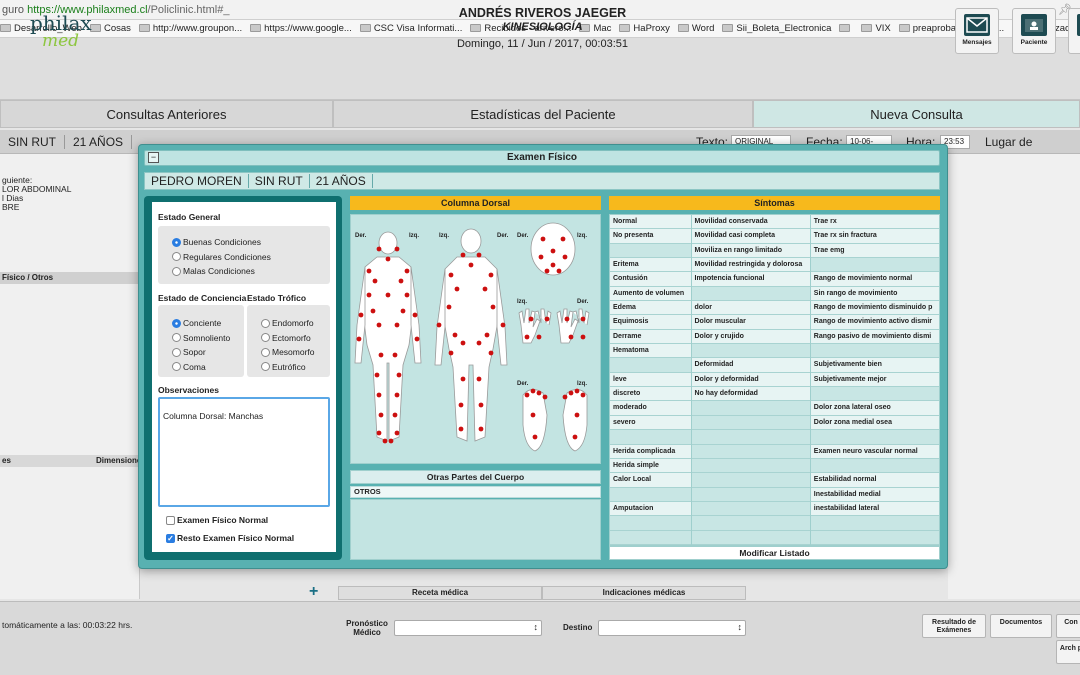 Image resolution: width=1080 pixels, height=675 pixels. What do you see at coordinates (874, 365) in the screenshot?
I see `sintoma-cell: Subjetivamente bien` at bounding box center [874, 365].